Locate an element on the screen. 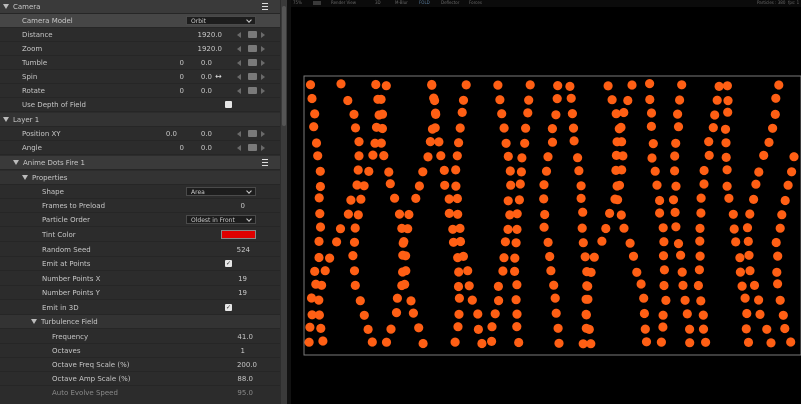  number-points-x-value: 19 is located at coordinates (242, 279).